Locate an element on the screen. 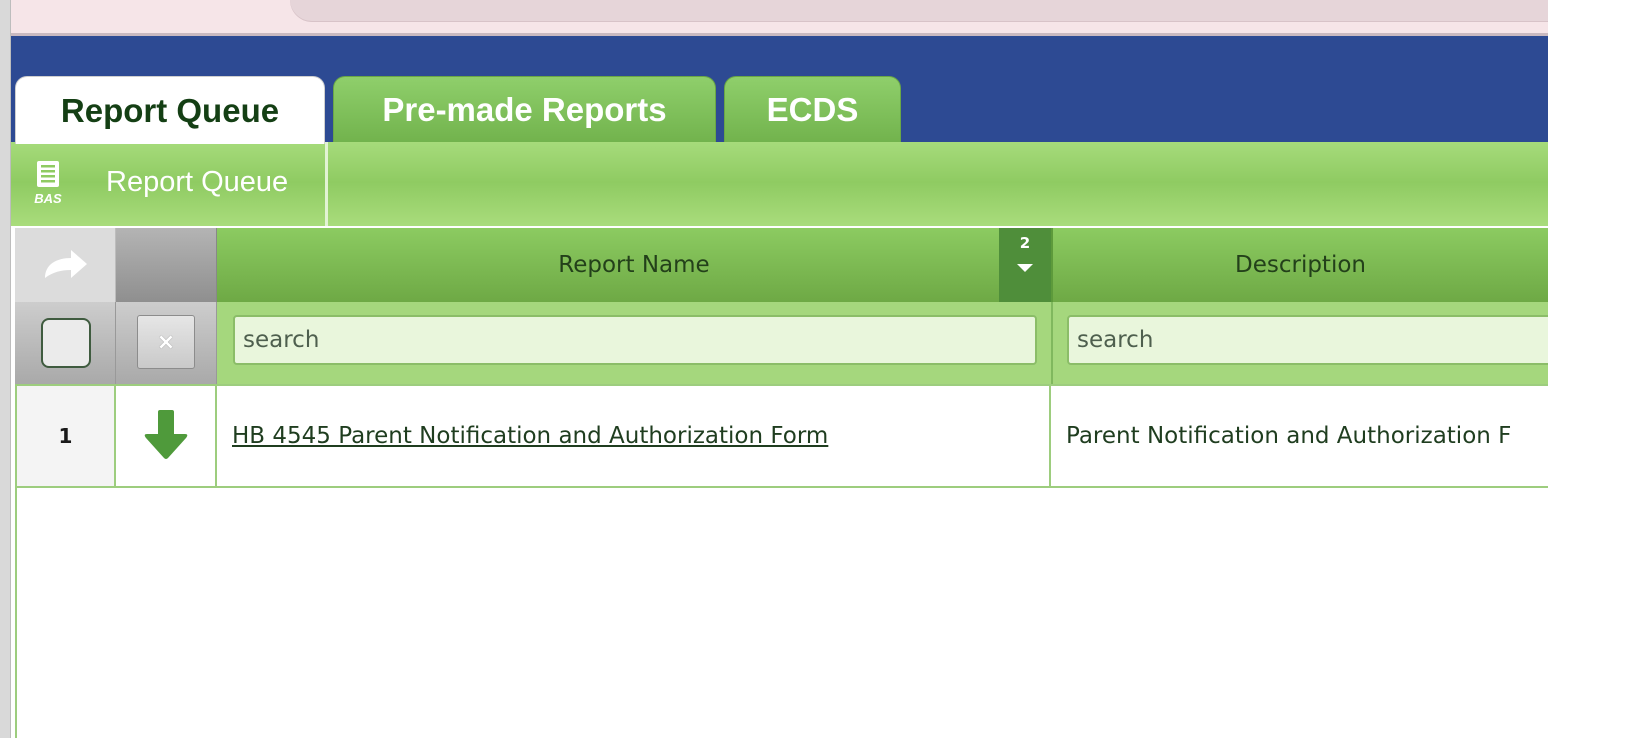  report-name-search-input is located at coordinates (635, 340).